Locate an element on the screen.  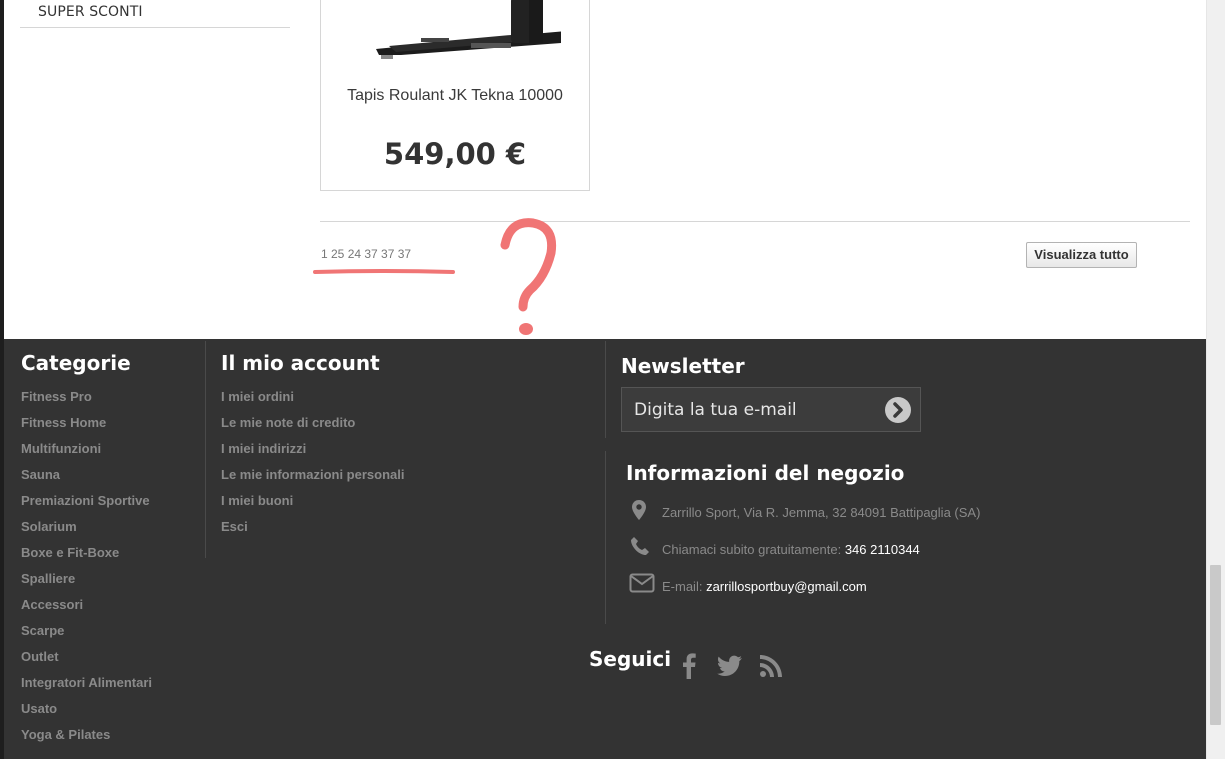
sidebar-item-label: SUPER SCONTI is located at coordinates (90, 12).